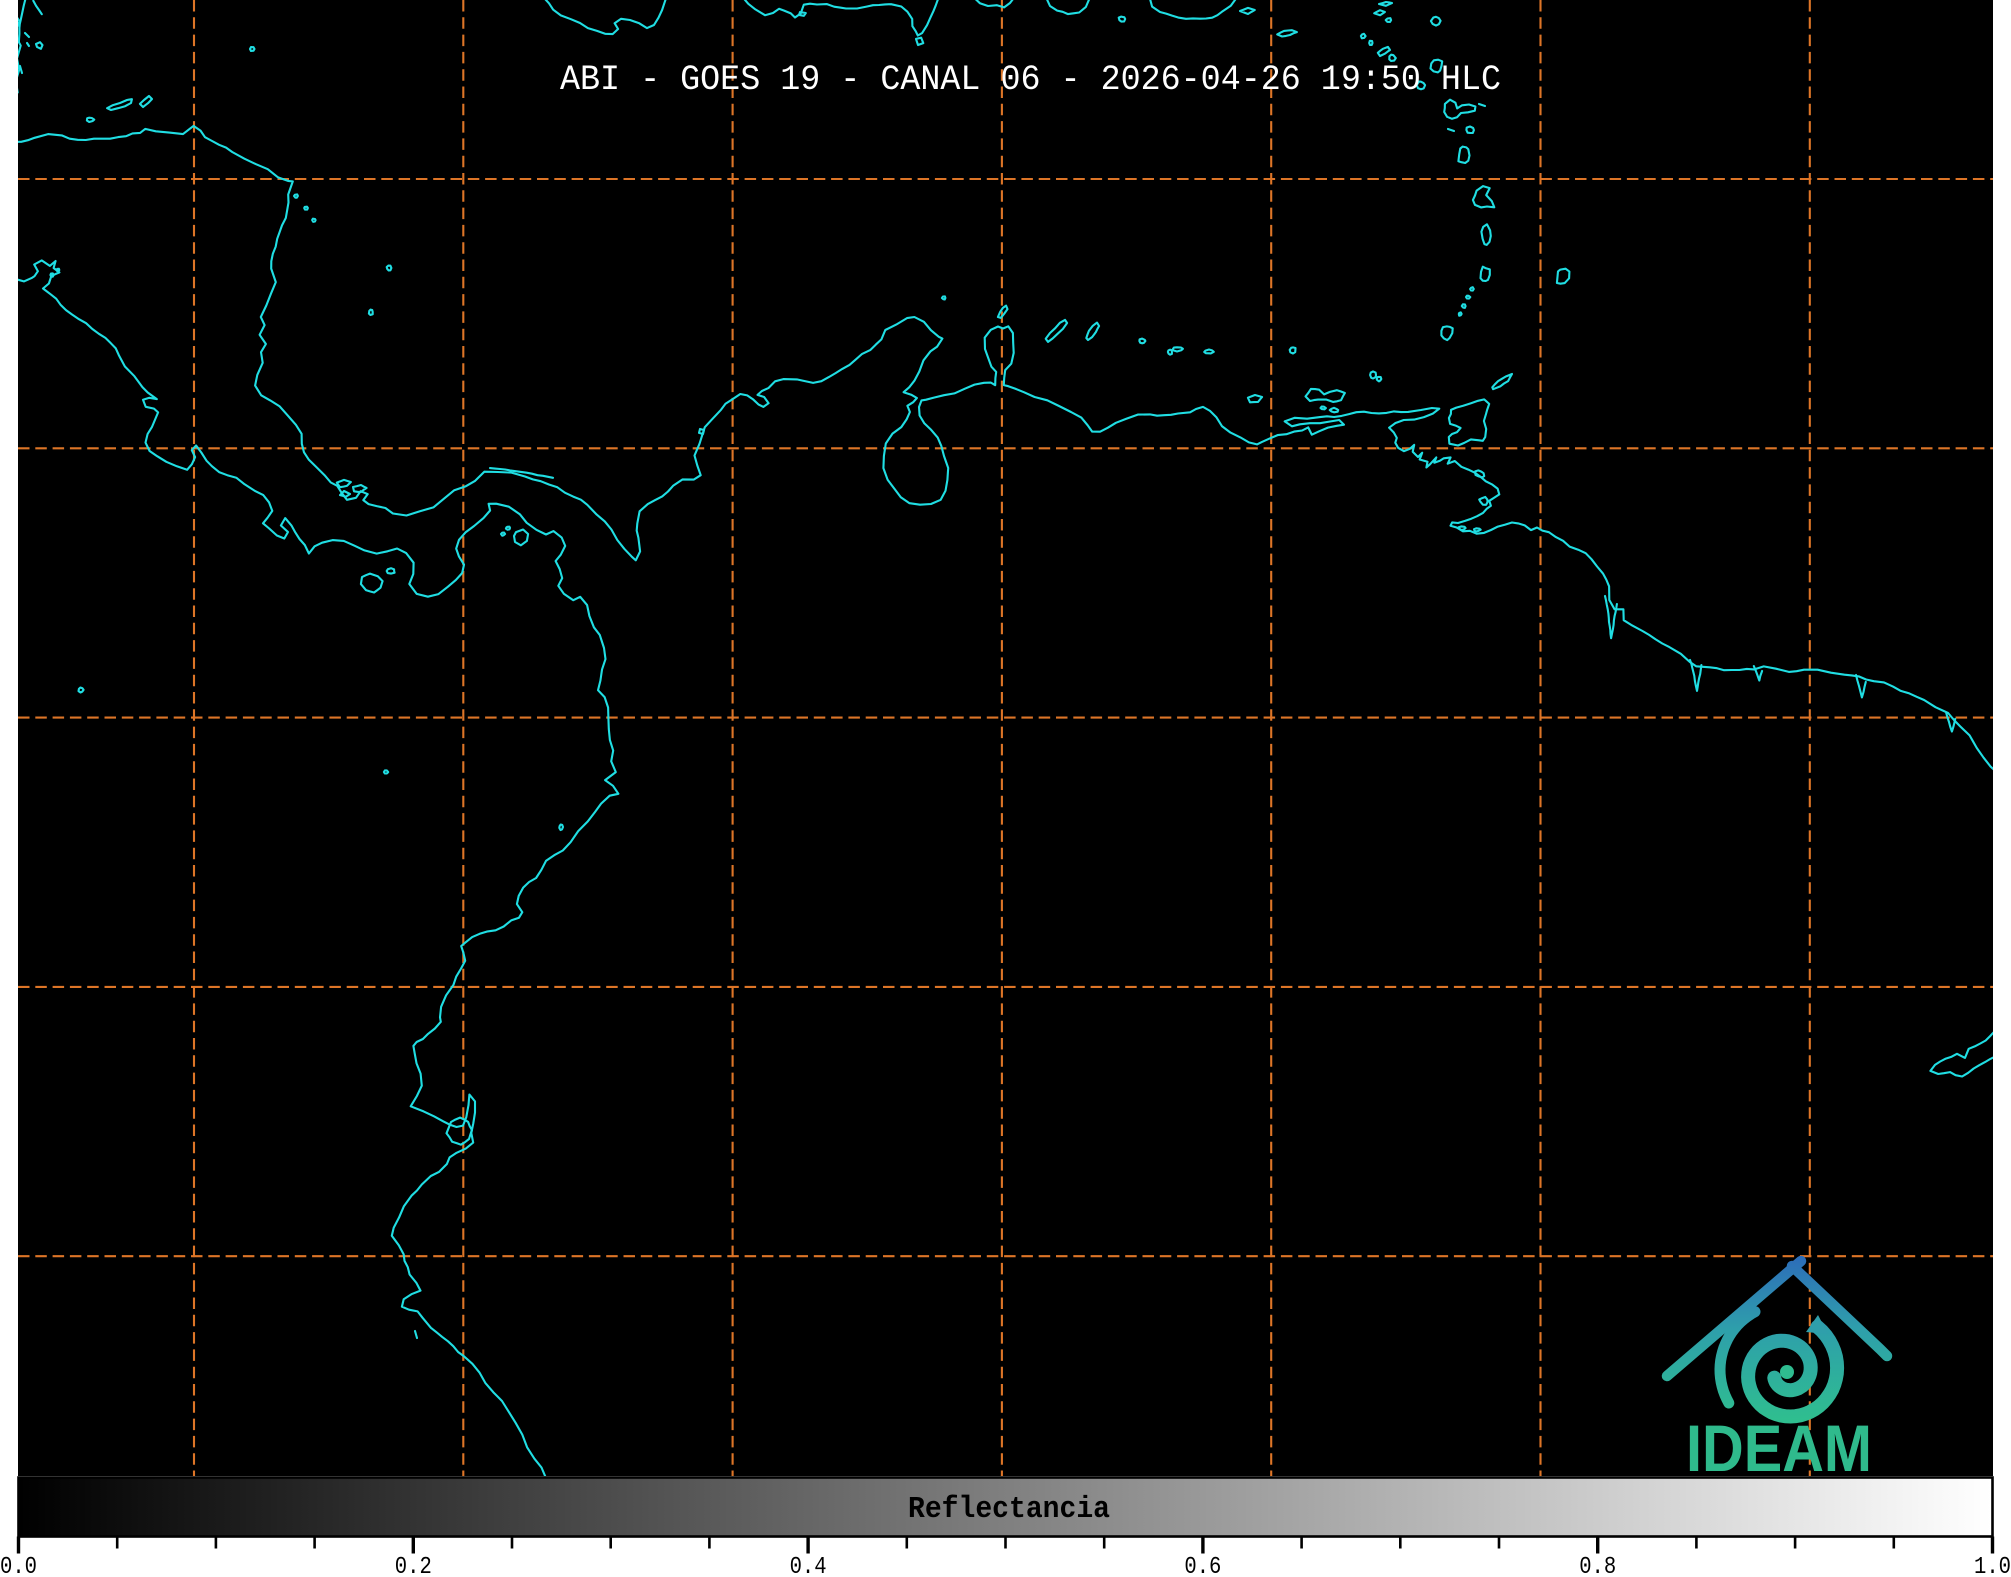  Describe the element at coordinates (18, 1565) in the screenshot. I see `svg-text: 0.0` at that location.